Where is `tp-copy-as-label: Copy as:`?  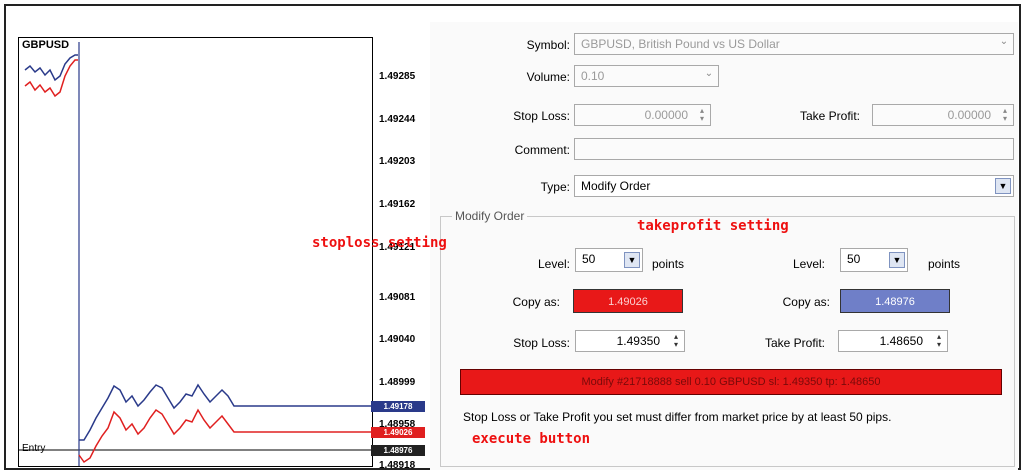 tp-copy-as-label: Copy as: is located at coordinates (806, 302).